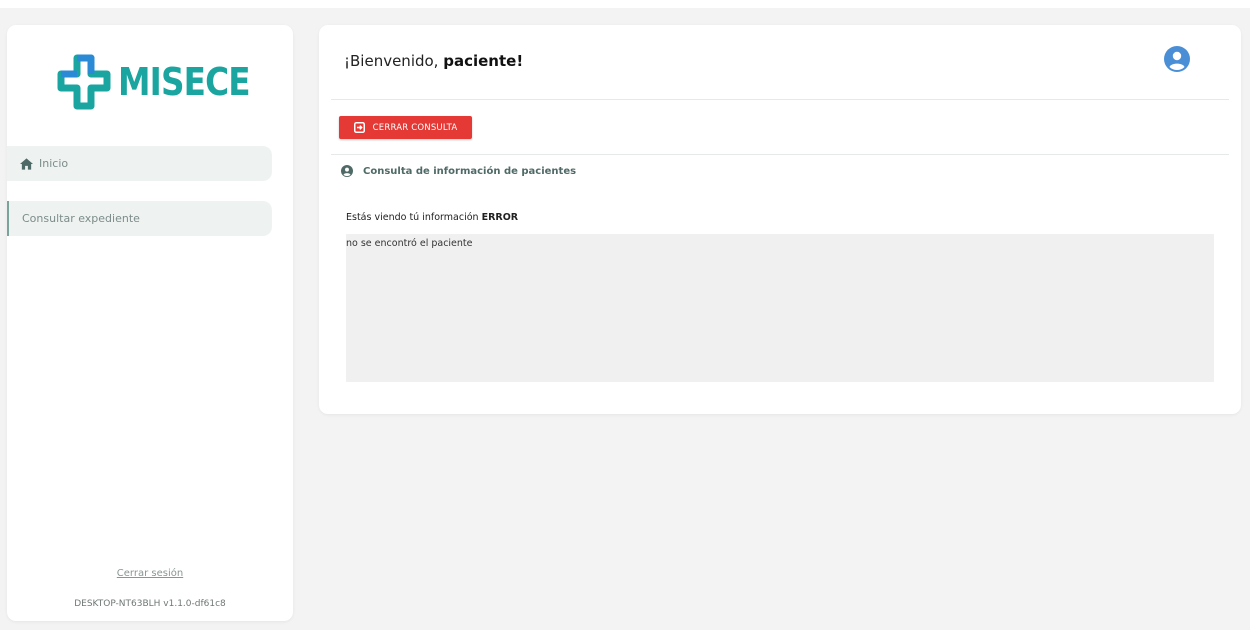 The height and width of the screenshot is (630, 1250). I want to click on logo: MISECE, so click(155, 82).